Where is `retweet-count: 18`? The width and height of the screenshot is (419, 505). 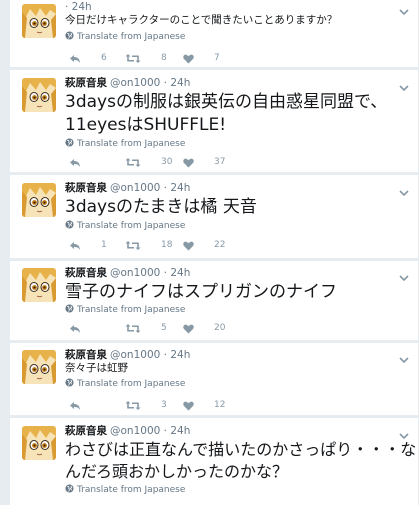 retweet-count: 18 is located at coordinates (167, 245).